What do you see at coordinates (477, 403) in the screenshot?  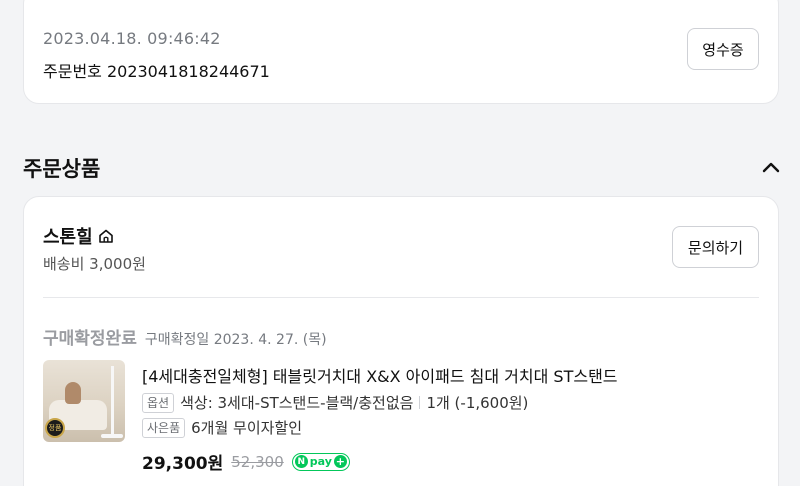 I see `option-quantity: 1개 (-1,600원)` at bounding box center [477, 403].